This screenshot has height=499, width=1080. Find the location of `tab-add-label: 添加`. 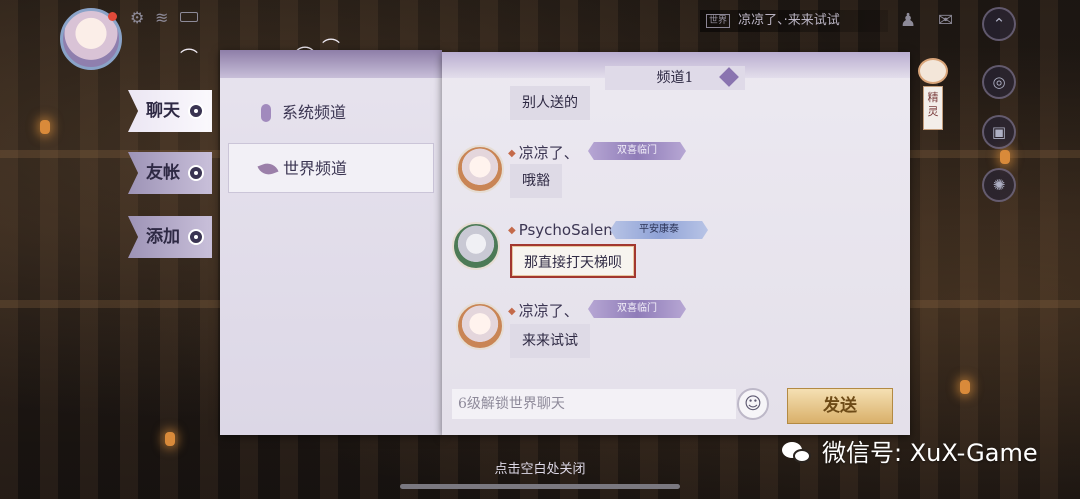

tab-add-label: 添加 is located at coordinates (163, 237).